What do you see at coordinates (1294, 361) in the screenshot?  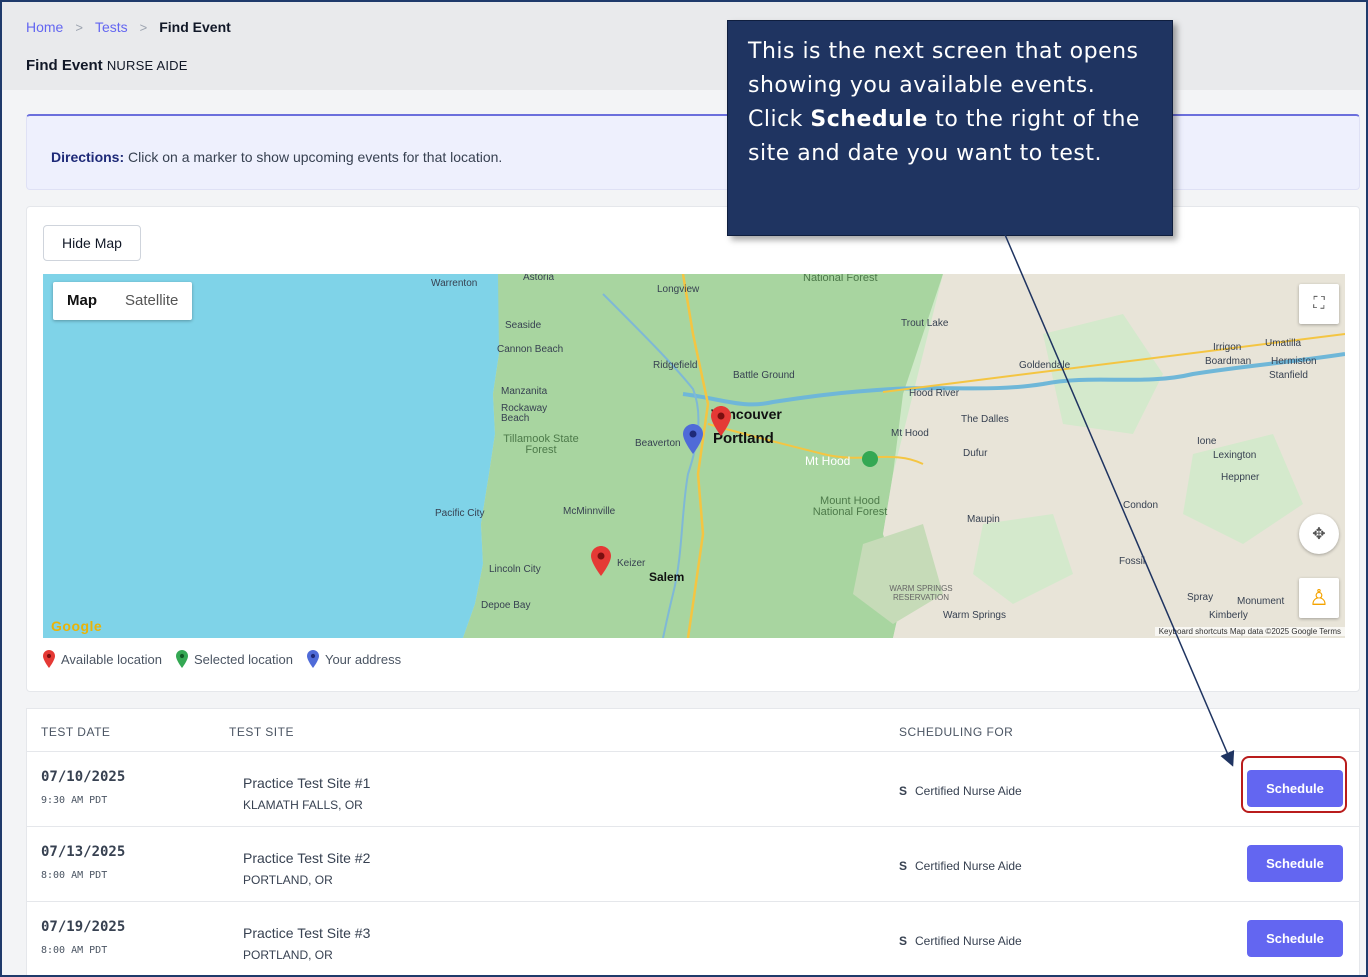 I see `map-label: Hermiston` at bounding box center [1294, 361].